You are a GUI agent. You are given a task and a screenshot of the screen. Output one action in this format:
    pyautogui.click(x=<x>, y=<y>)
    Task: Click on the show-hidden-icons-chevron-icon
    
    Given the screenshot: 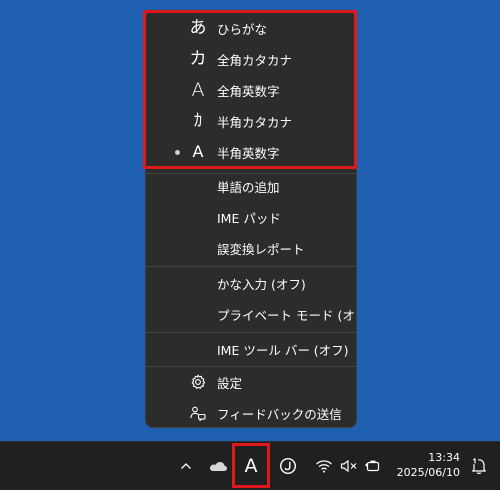 What is the action you would take?
    pyautogui.click(x=186, y=466)
    